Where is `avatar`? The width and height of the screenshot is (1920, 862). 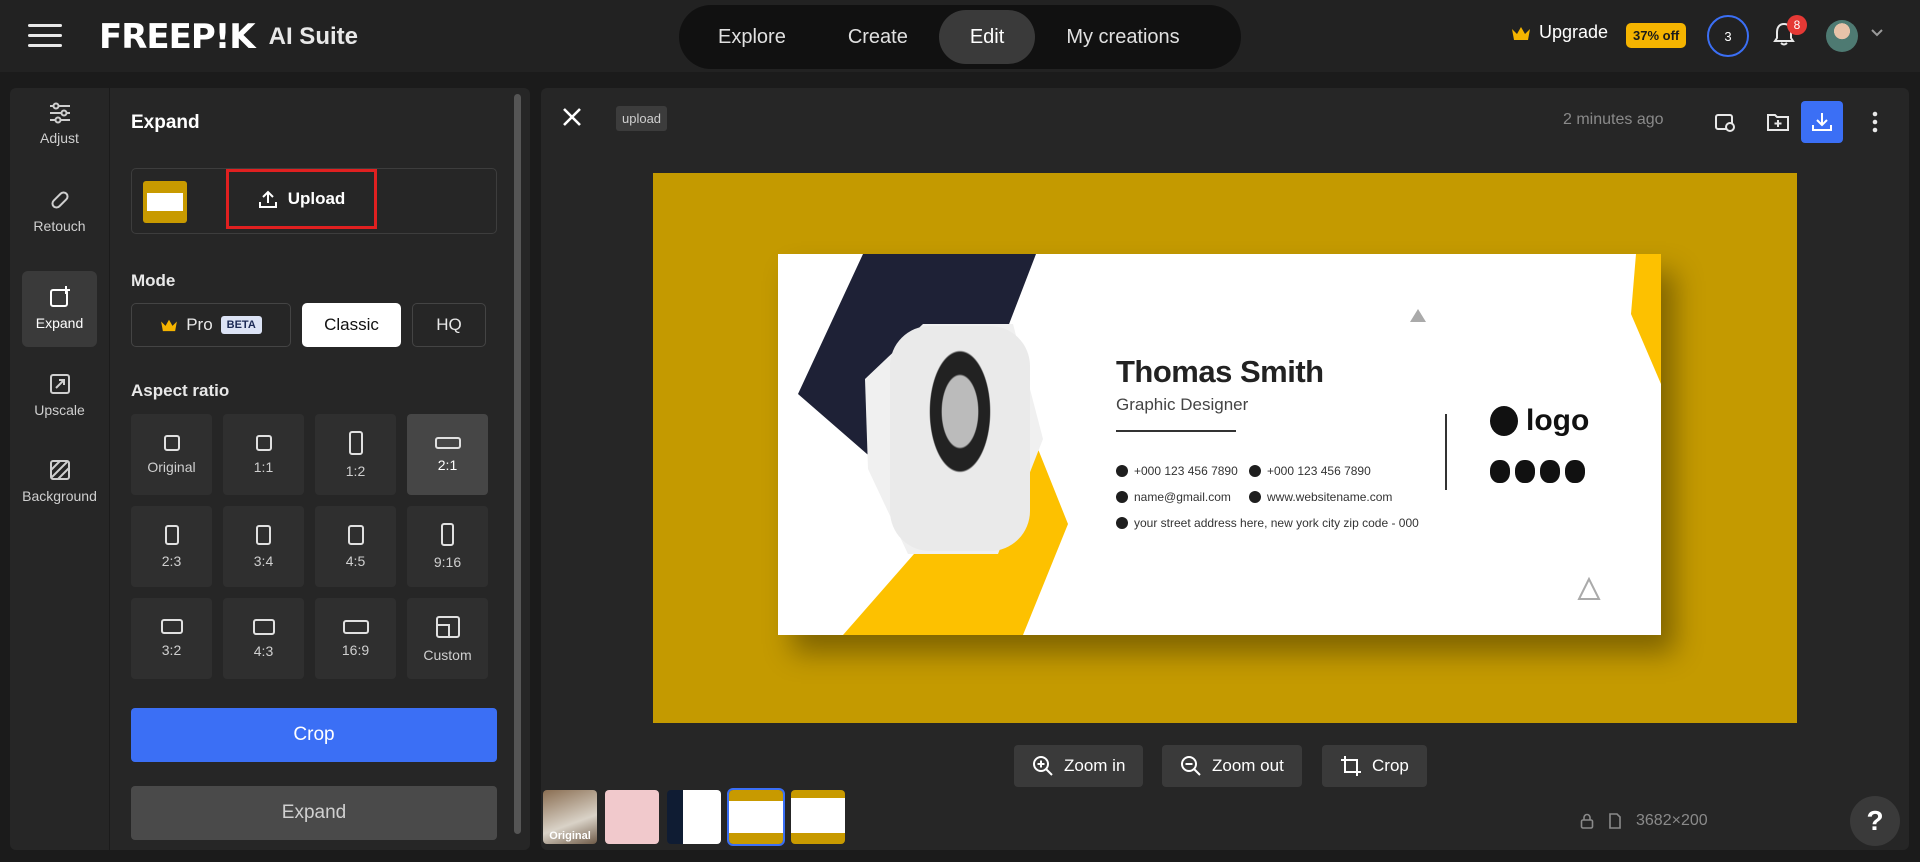 avatar is located at coordinates (1842, 36).